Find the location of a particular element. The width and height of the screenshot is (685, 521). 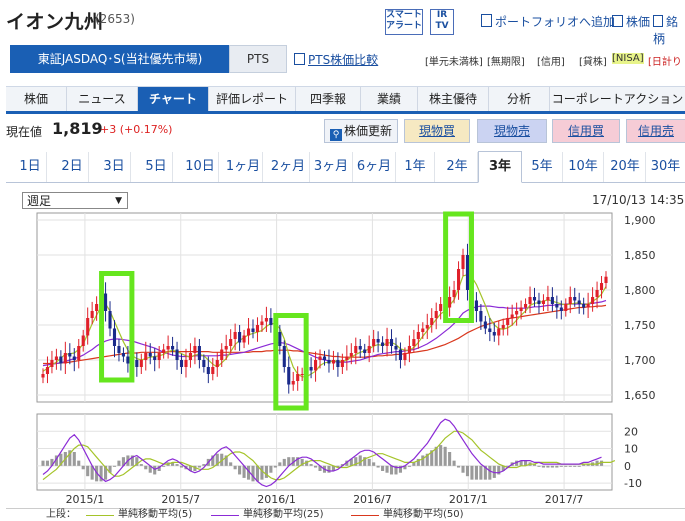

x-tick-label: 2017/1 is located at coordinates (468, 499).